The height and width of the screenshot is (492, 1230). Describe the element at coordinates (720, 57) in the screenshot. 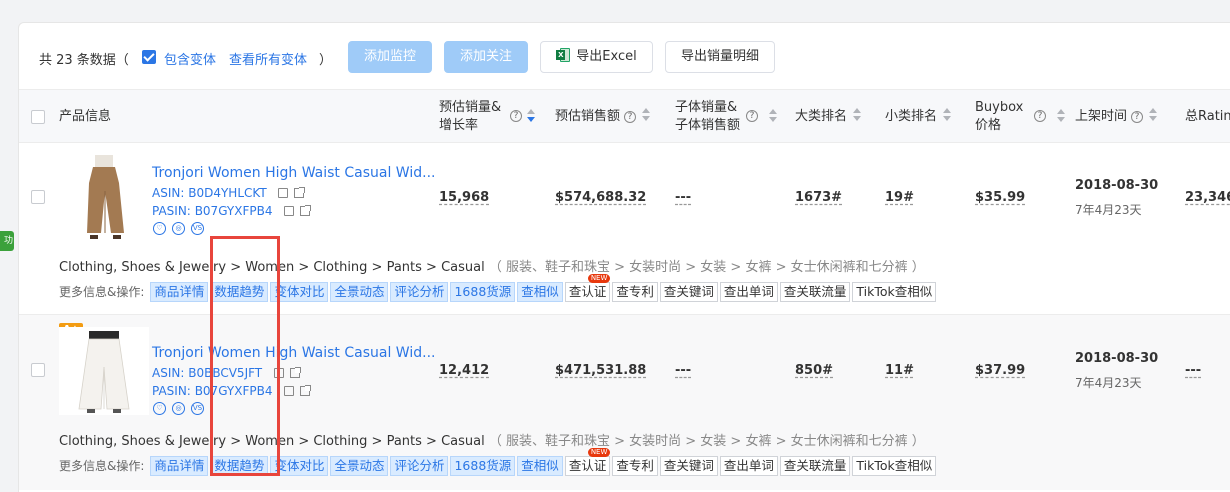

I see `export-sales-detail-button: 导出销量明细` at that location.